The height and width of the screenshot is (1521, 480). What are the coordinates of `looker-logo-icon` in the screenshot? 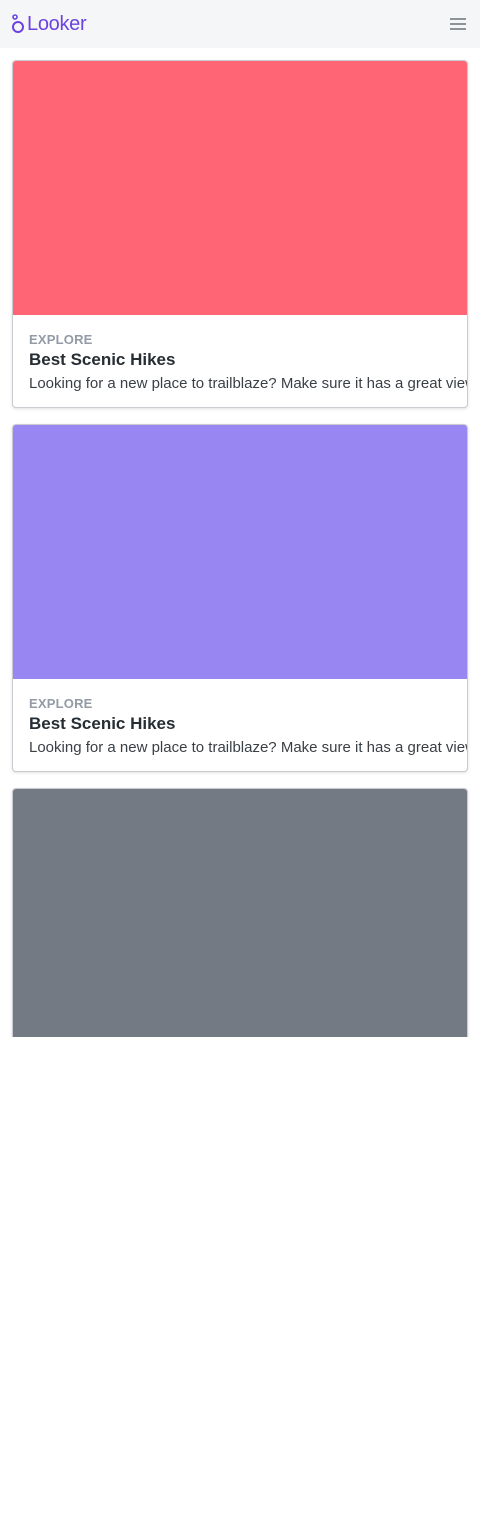 It's located at (18, 23).